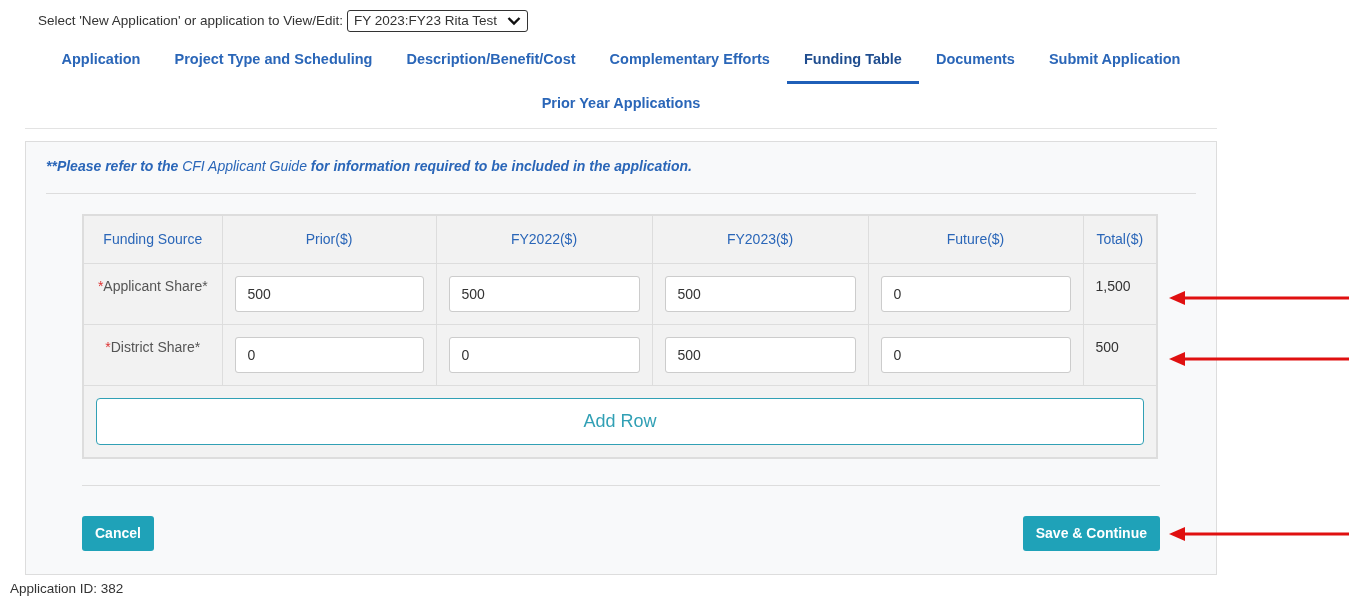 The width and height of the screenshot is (1354, 606). Describe the element at coordinates (1114, 62) in the screenshot. I see `tab: Submit Application` at that location.